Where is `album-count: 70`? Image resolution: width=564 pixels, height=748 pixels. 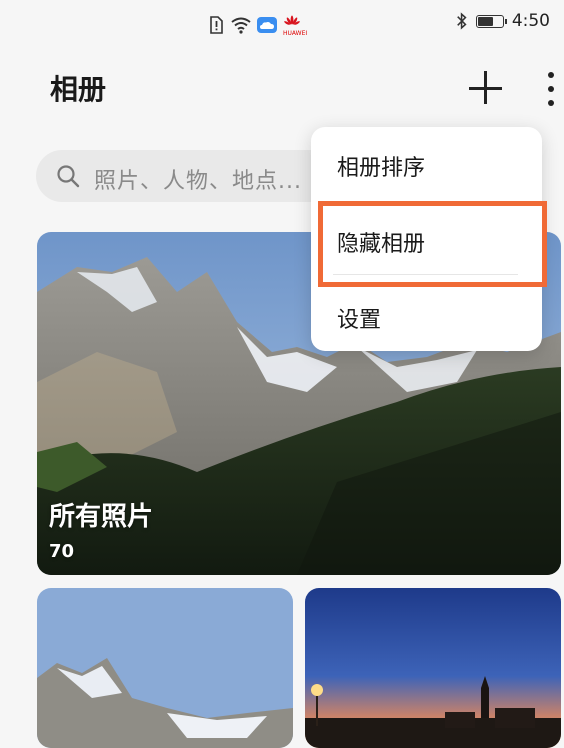
album-count: 70 is located at coordinates (62, 551).